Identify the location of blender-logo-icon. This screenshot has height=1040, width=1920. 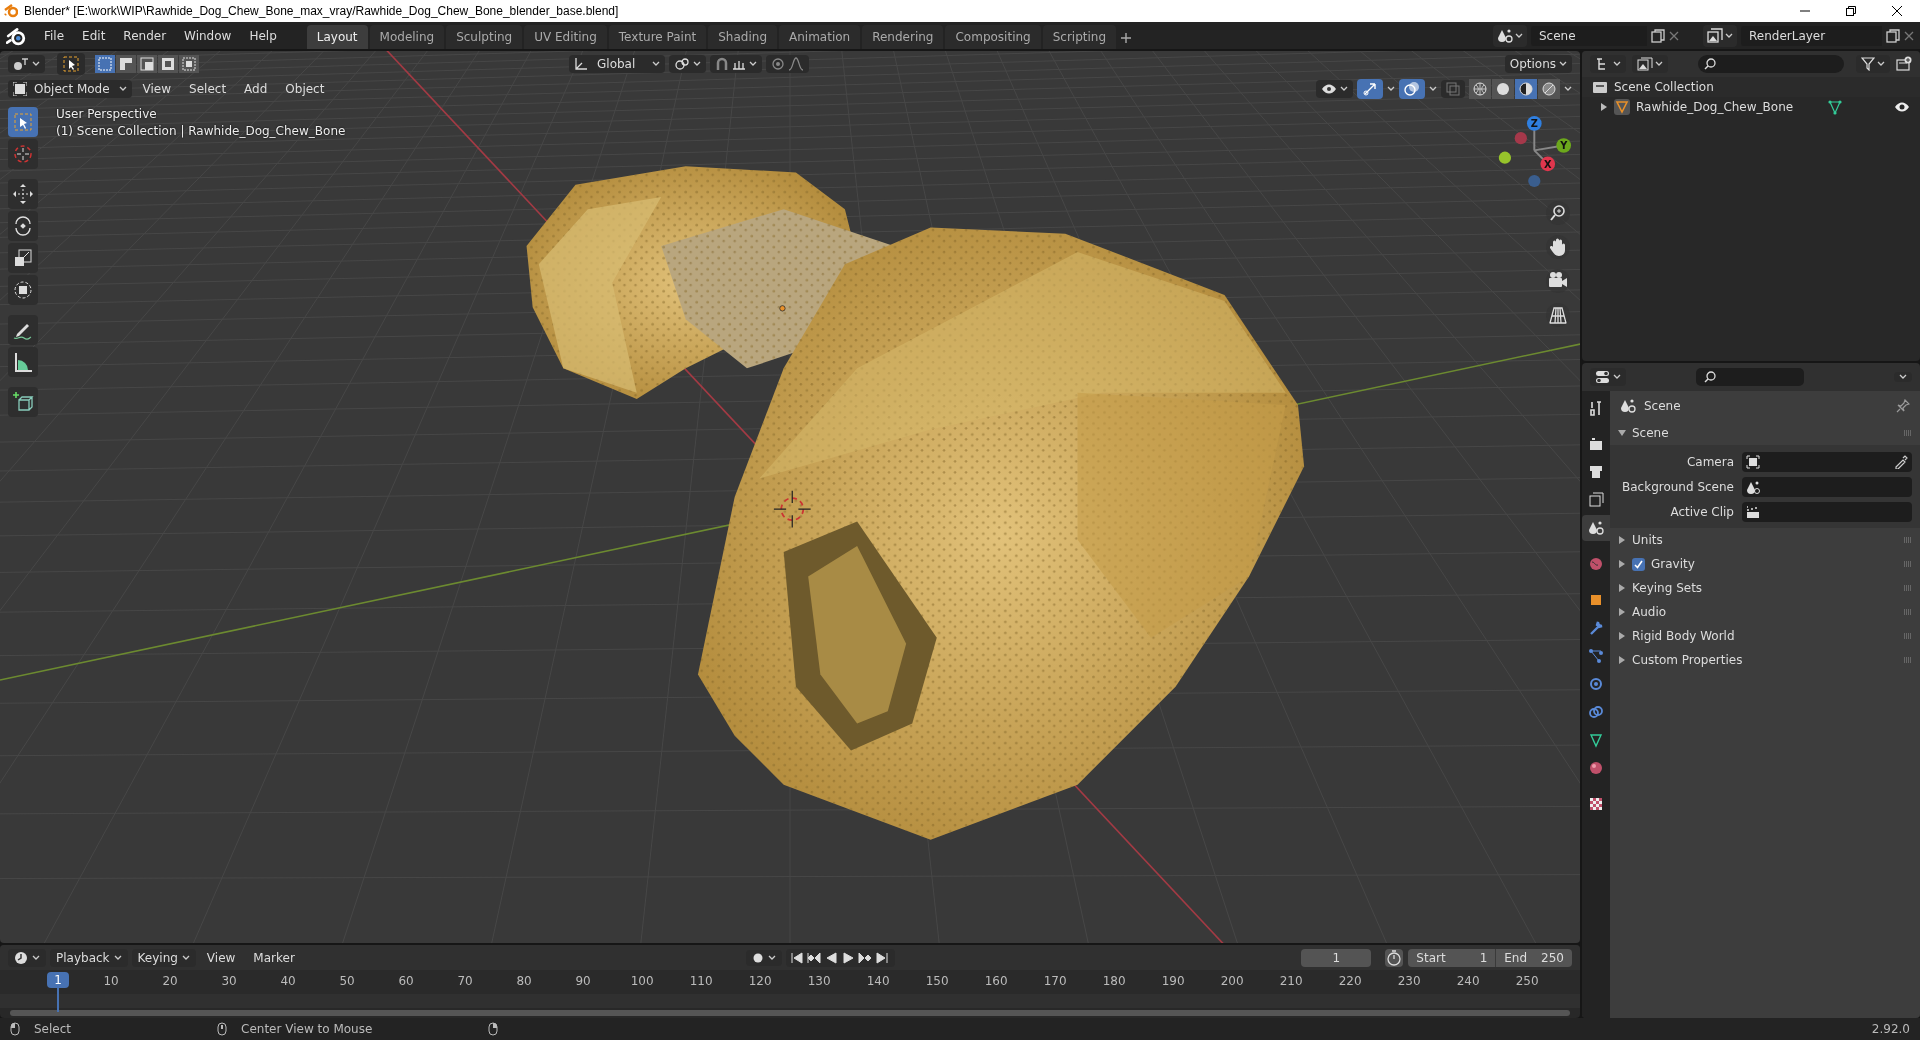
(16, 35).